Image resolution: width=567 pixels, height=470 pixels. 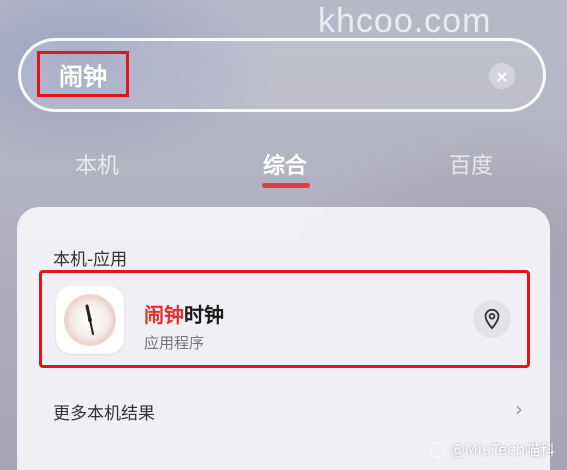 I want to click on search-input-value: 闹钟, so click(x=83, y=74).